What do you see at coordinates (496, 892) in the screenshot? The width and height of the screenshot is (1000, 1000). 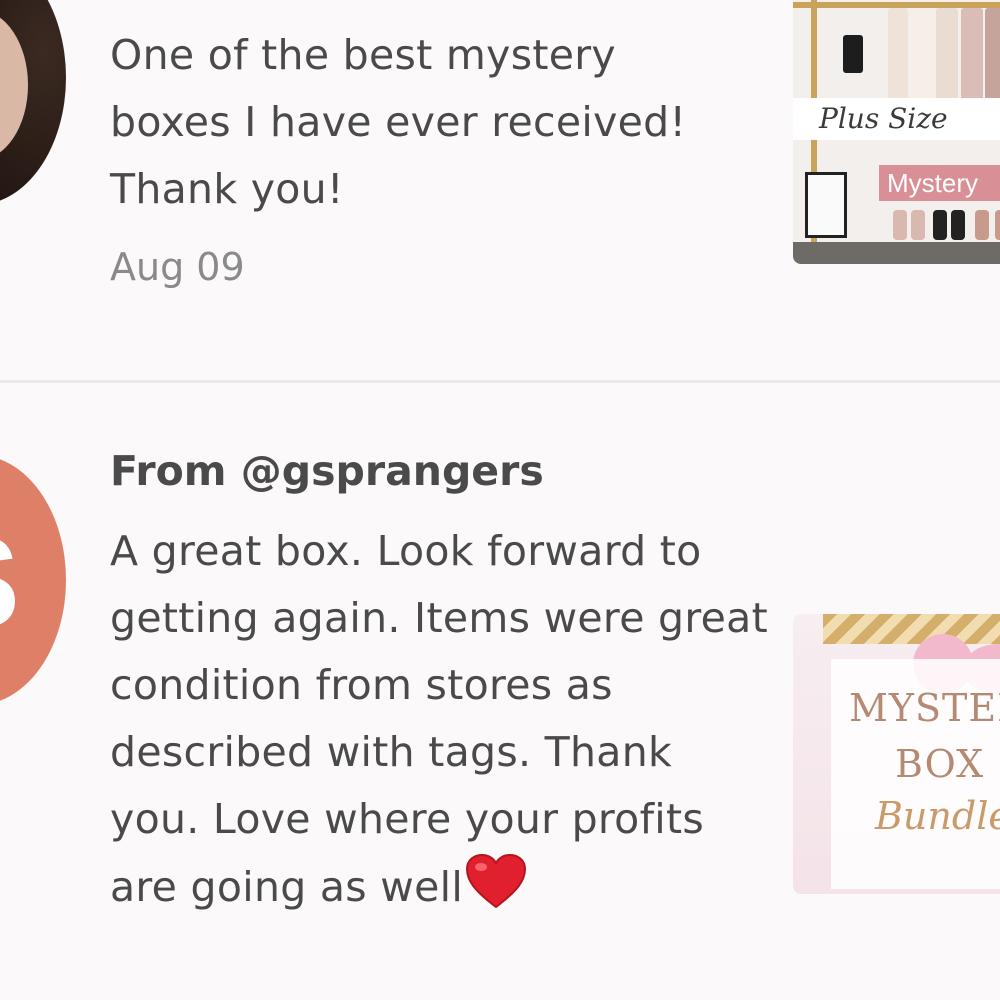 I see `heart-emoji` at bounding box center [496, 892].